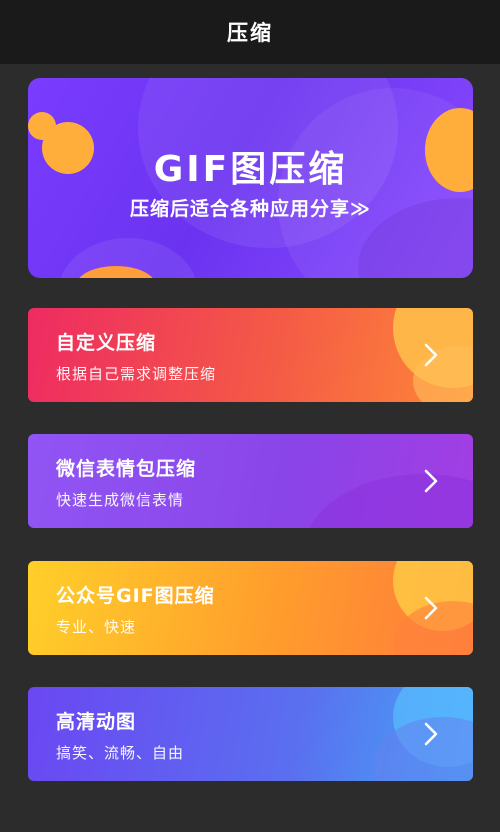  I want to click on card-subtitle: 根据自己需求调整压缩, so click(136, 374).